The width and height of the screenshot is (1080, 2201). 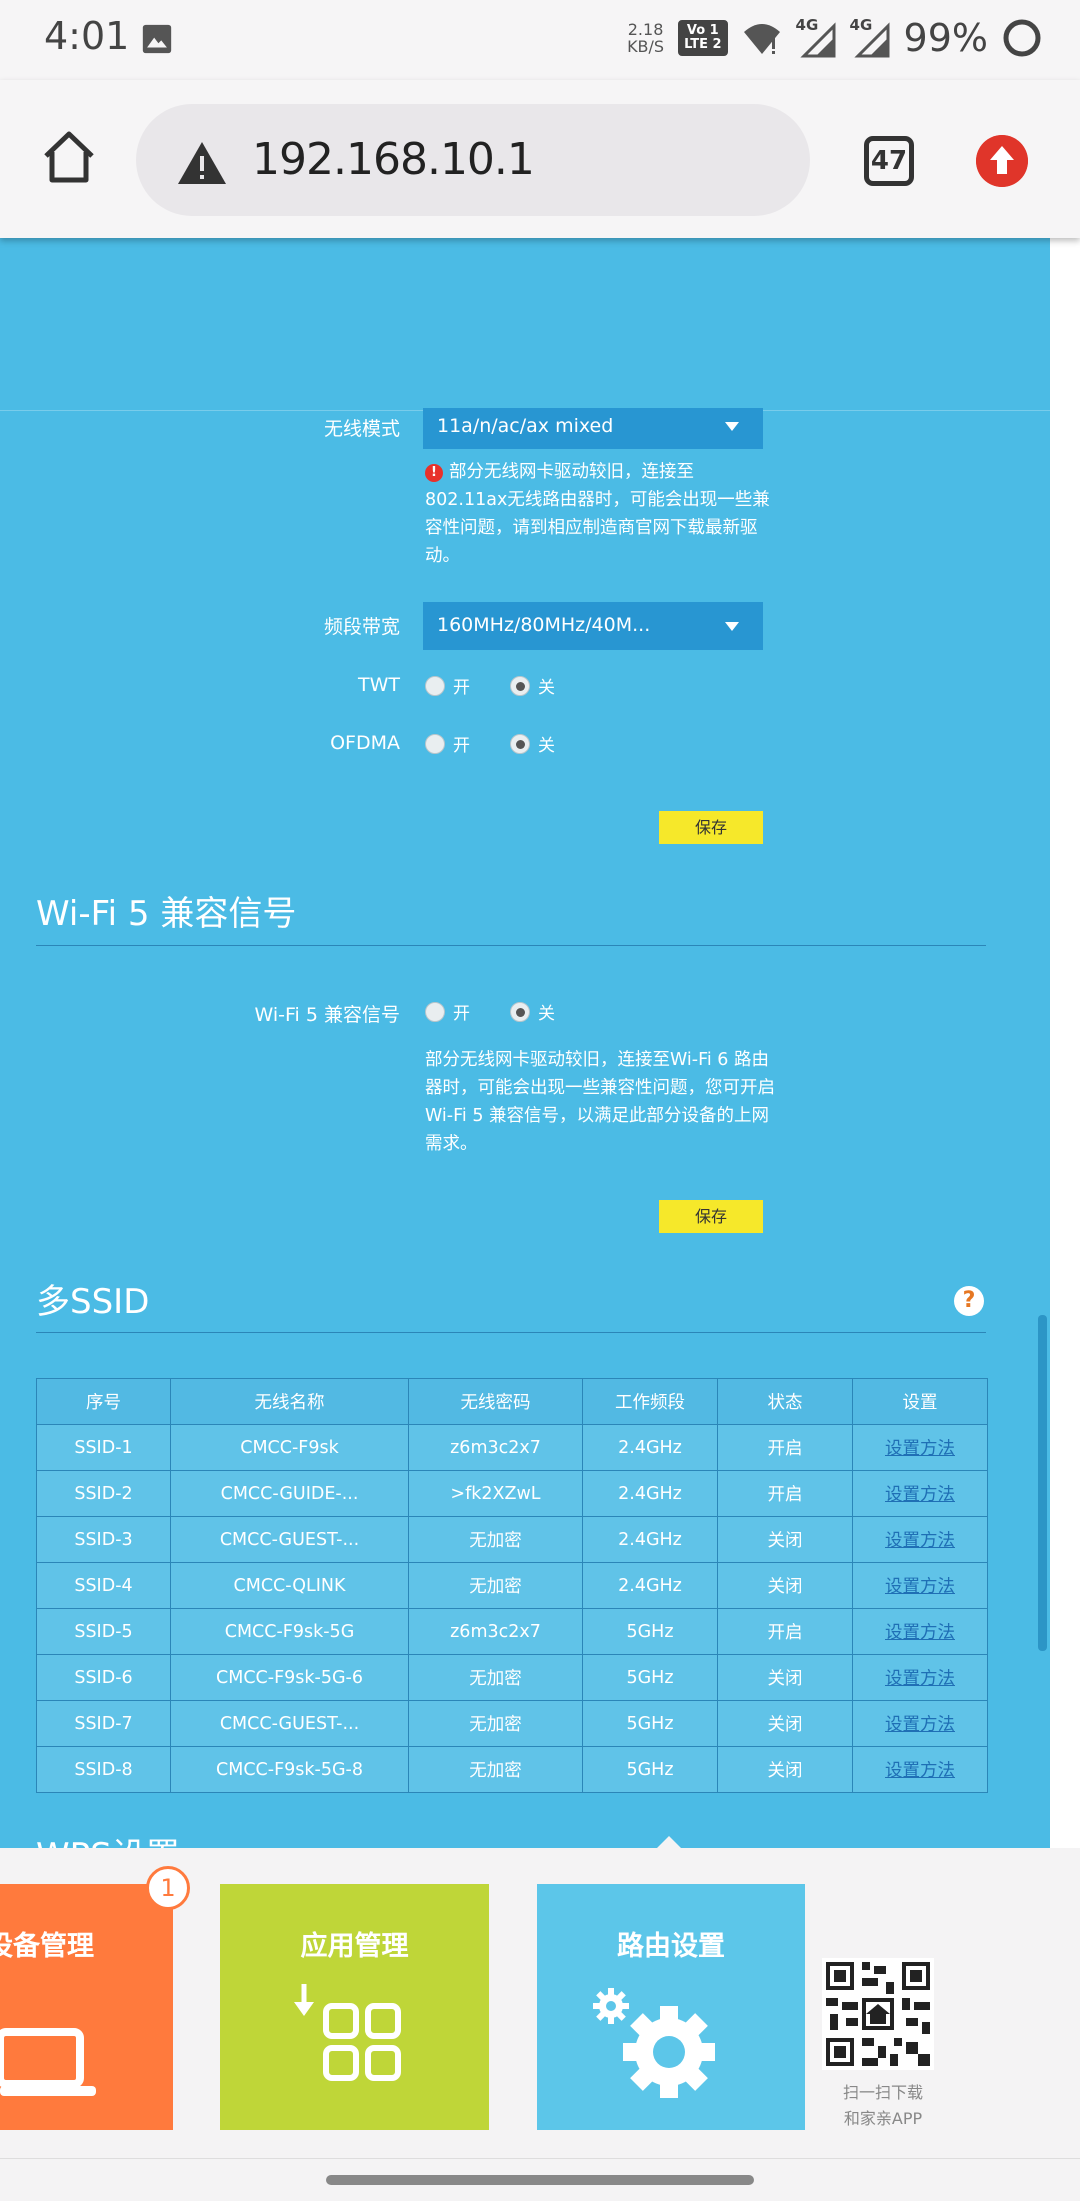 I want to click on twt-radio-group: 开 关, so click(x=510, y=685).